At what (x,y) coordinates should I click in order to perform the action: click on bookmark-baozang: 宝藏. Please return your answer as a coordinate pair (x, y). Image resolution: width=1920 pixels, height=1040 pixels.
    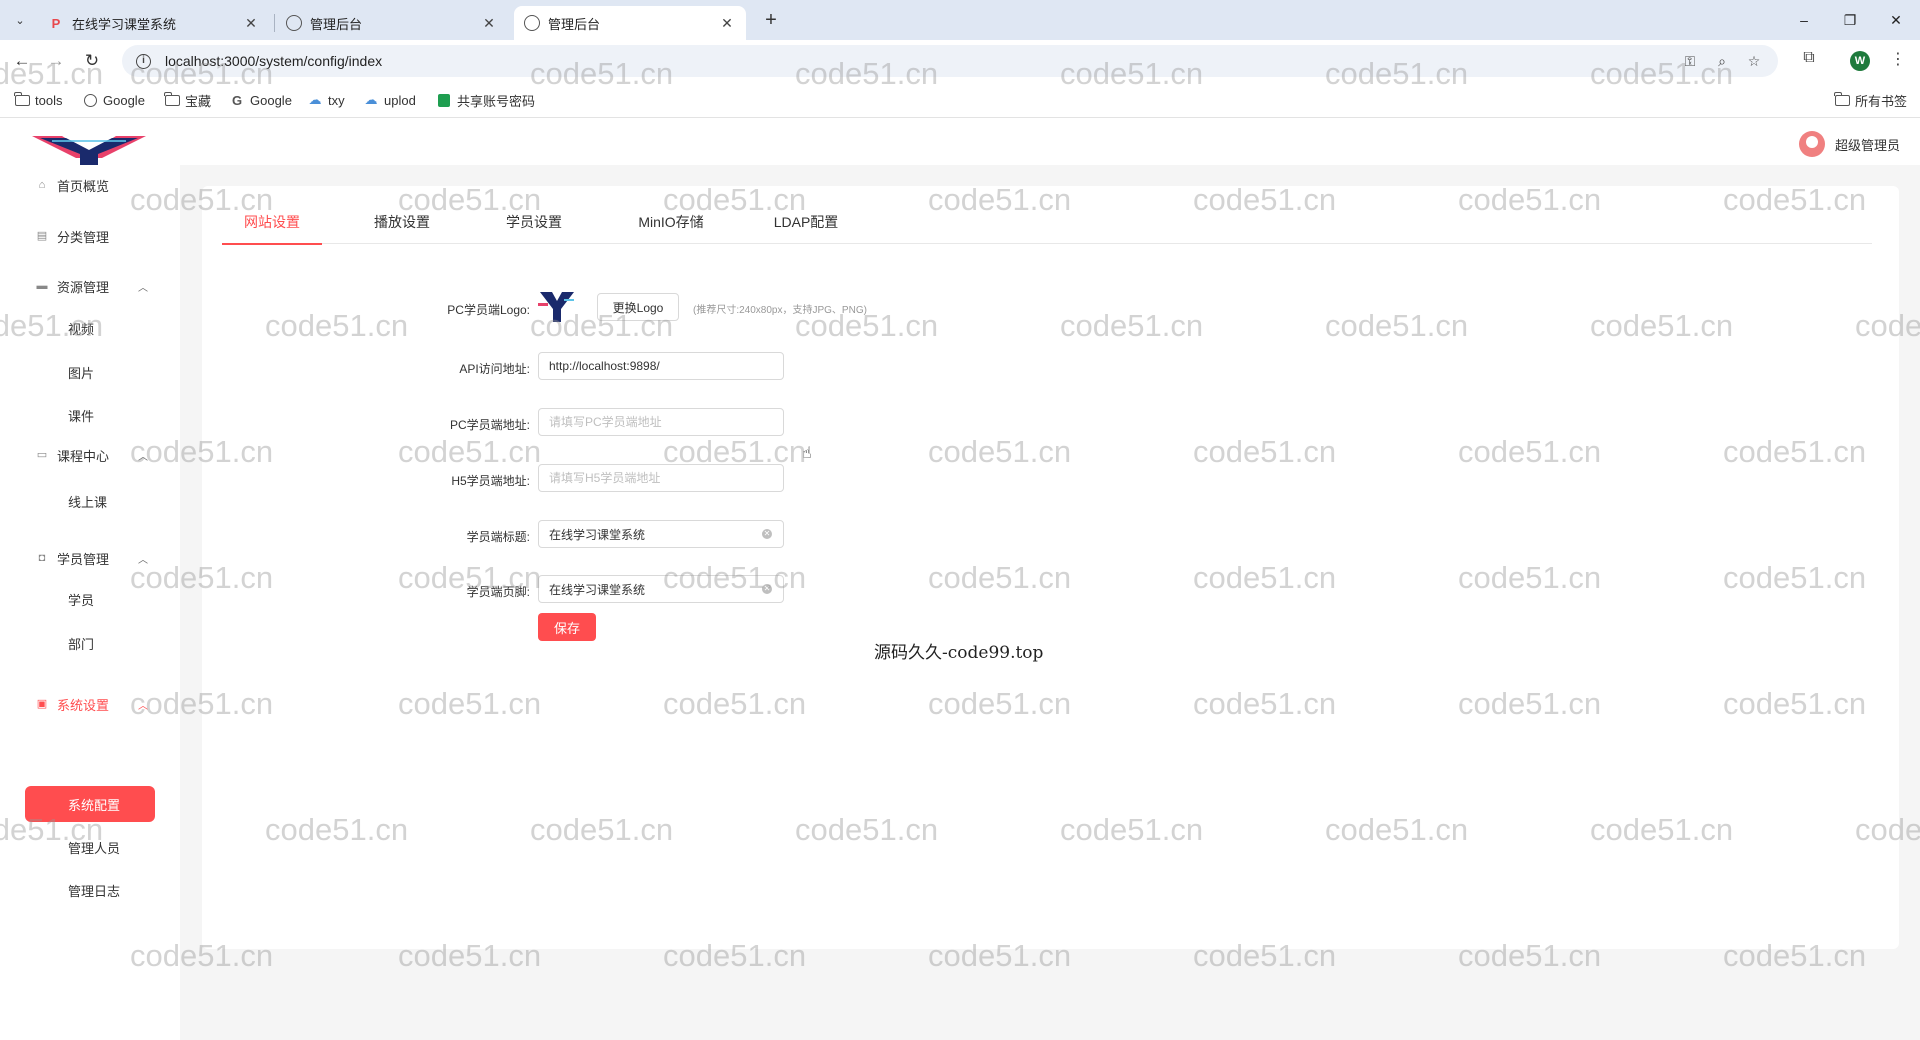
    Looking at the image, I should click on (187, 100).